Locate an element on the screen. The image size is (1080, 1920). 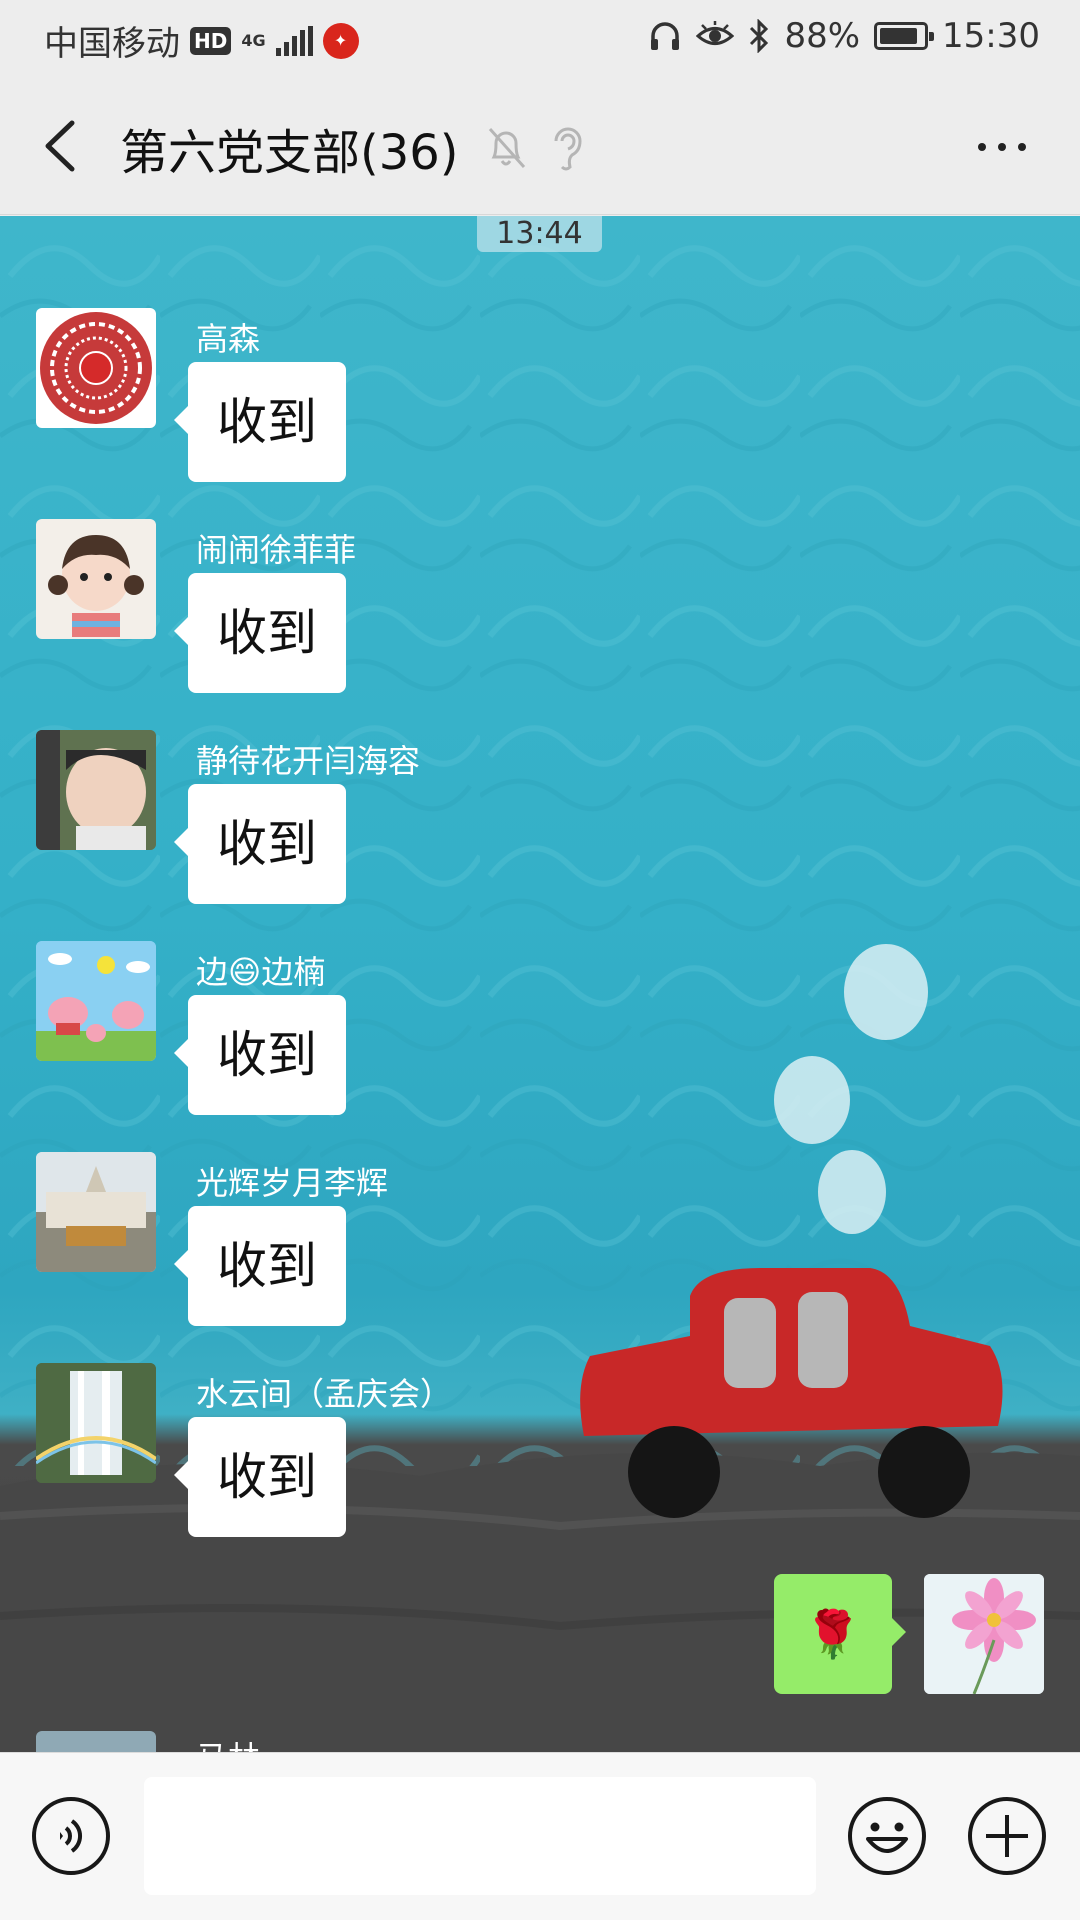
voice-input-button is located at coordinates (71, 1836).